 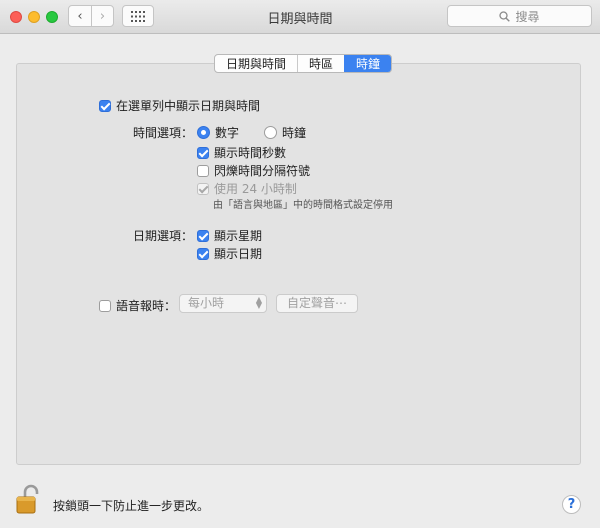 I want to click on format-disabled-note: 由「語言與地區」中的時間格式設定停用, so click(x=303, y=205).